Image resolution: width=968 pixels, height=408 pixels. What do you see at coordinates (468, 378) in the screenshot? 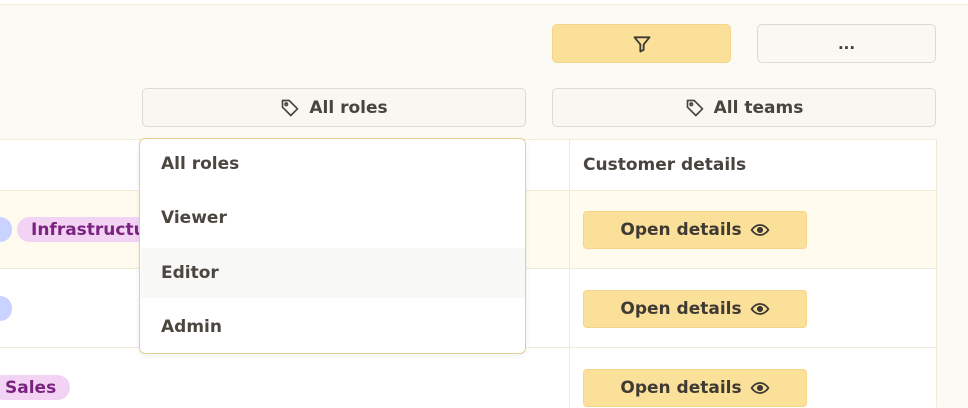
I see `table-row: Sales Open details` at bounding box center [468, 378].